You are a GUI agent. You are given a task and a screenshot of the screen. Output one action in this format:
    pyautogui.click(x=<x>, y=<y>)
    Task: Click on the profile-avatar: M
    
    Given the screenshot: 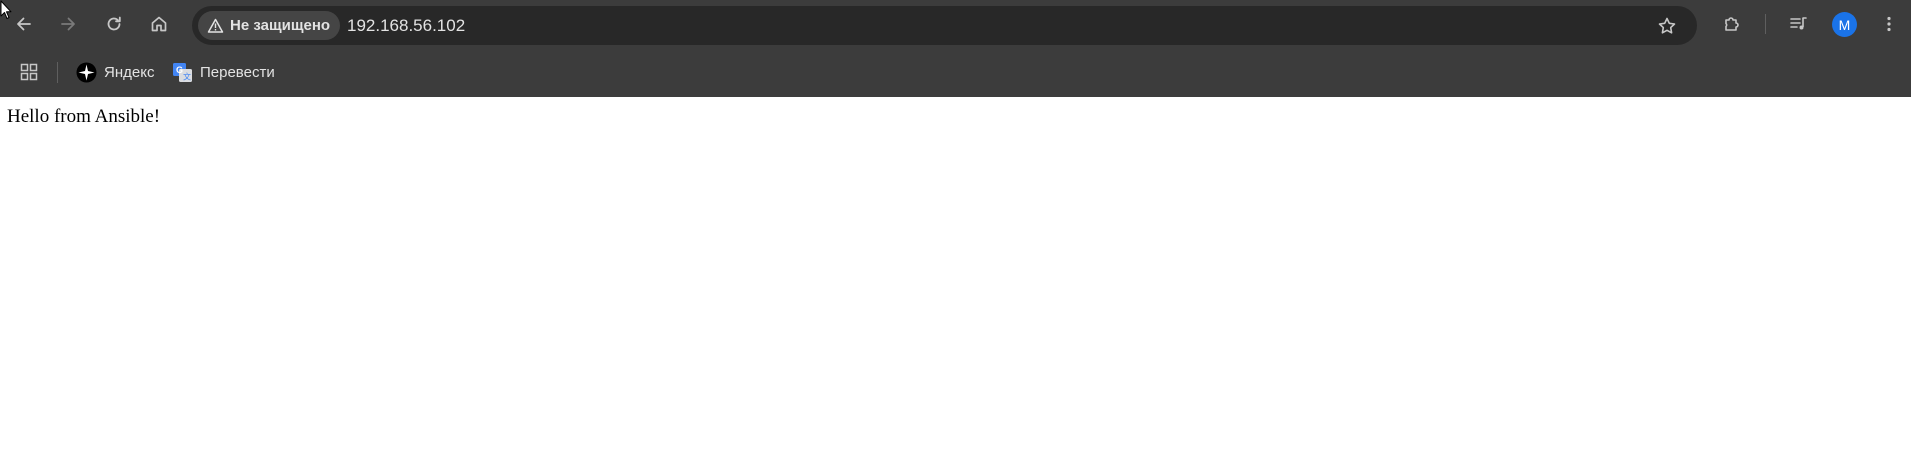 What is the action you would take?
    pyautogui.click(x=1844, y=24)
    